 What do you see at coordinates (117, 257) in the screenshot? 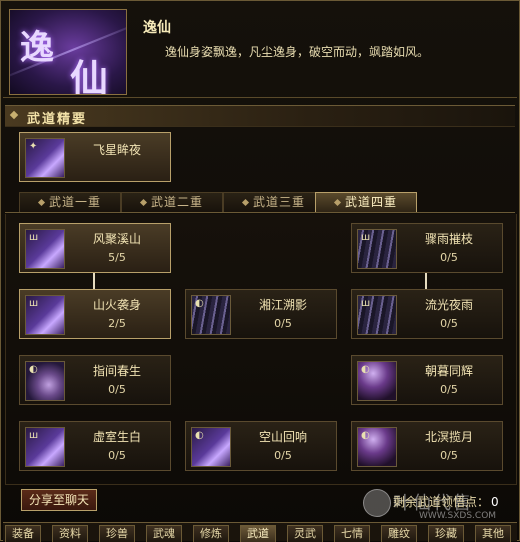
I see `skill-level: 5/5` at bounding box center [117, 257].